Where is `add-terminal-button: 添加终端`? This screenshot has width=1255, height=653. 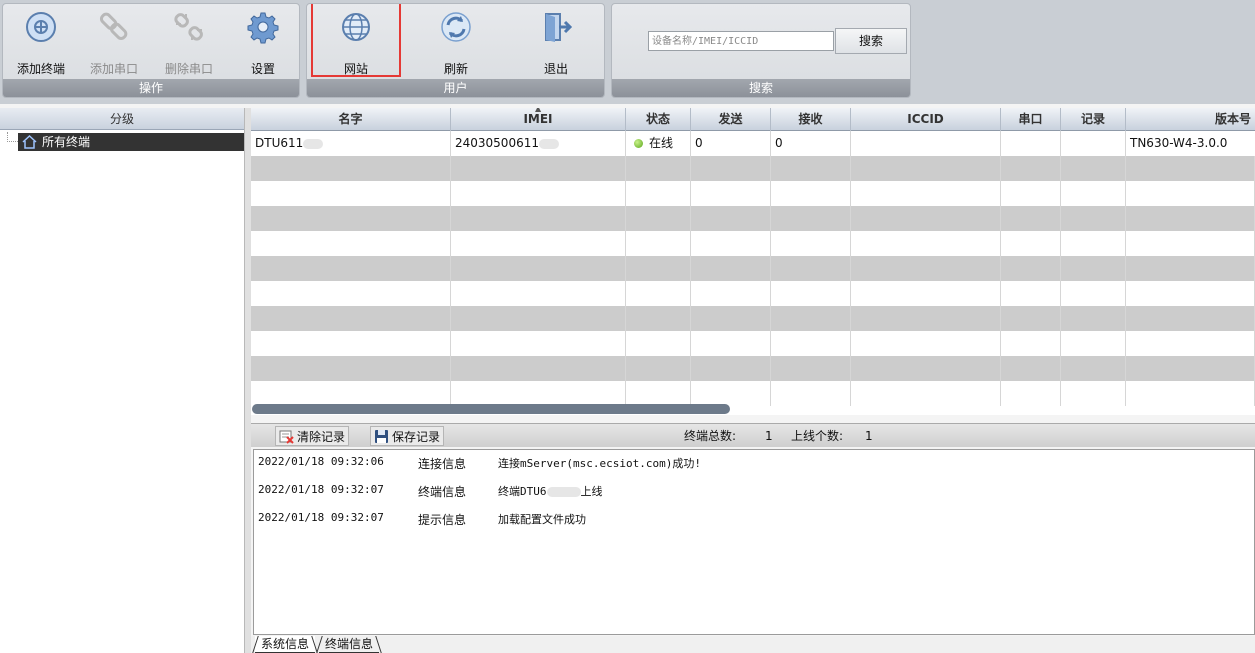
add-terminal-button: 添加终端 is located at coordinates (41, 43).